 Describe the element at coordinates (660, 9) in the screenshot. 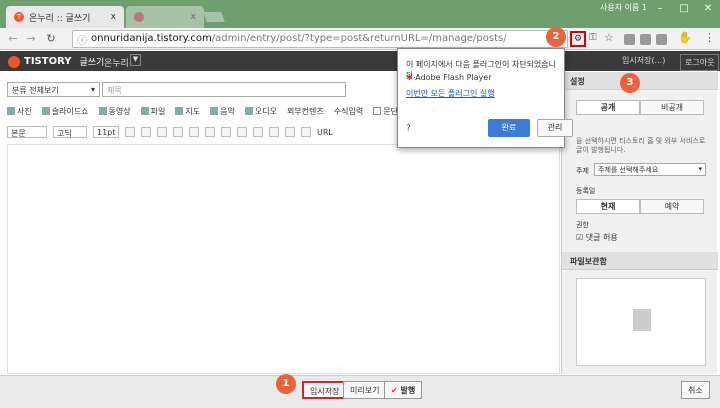

I see `minimize-icon: –` at that location.